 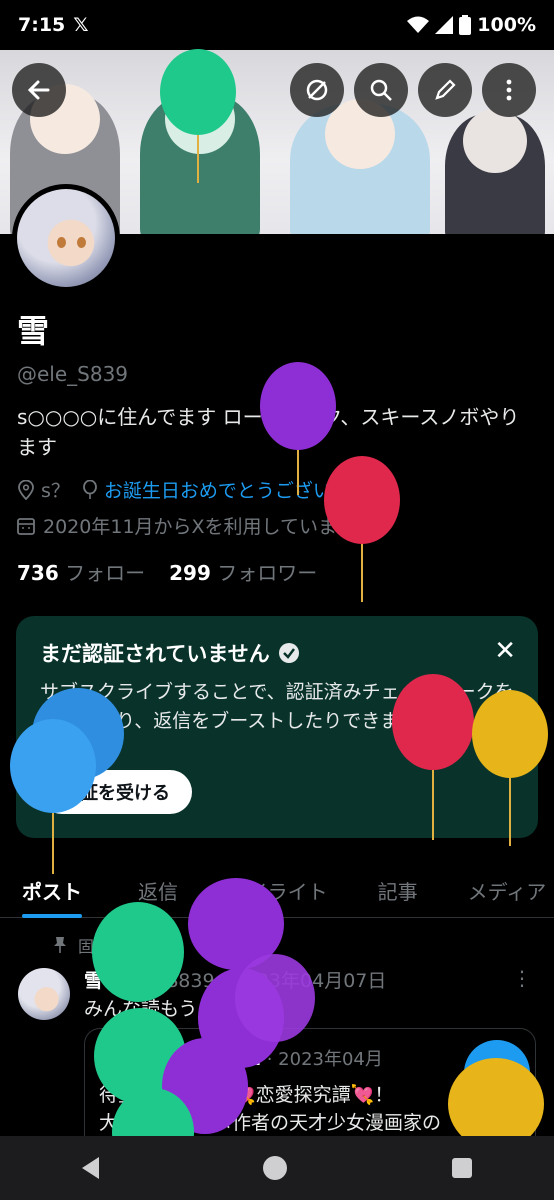 What do you see at coordinates (270, 1123) in the screenshot?
I see `quote-line: 大人気ラブコメ作者の天才少女漫画家の` at bounding box center [270, 1123].